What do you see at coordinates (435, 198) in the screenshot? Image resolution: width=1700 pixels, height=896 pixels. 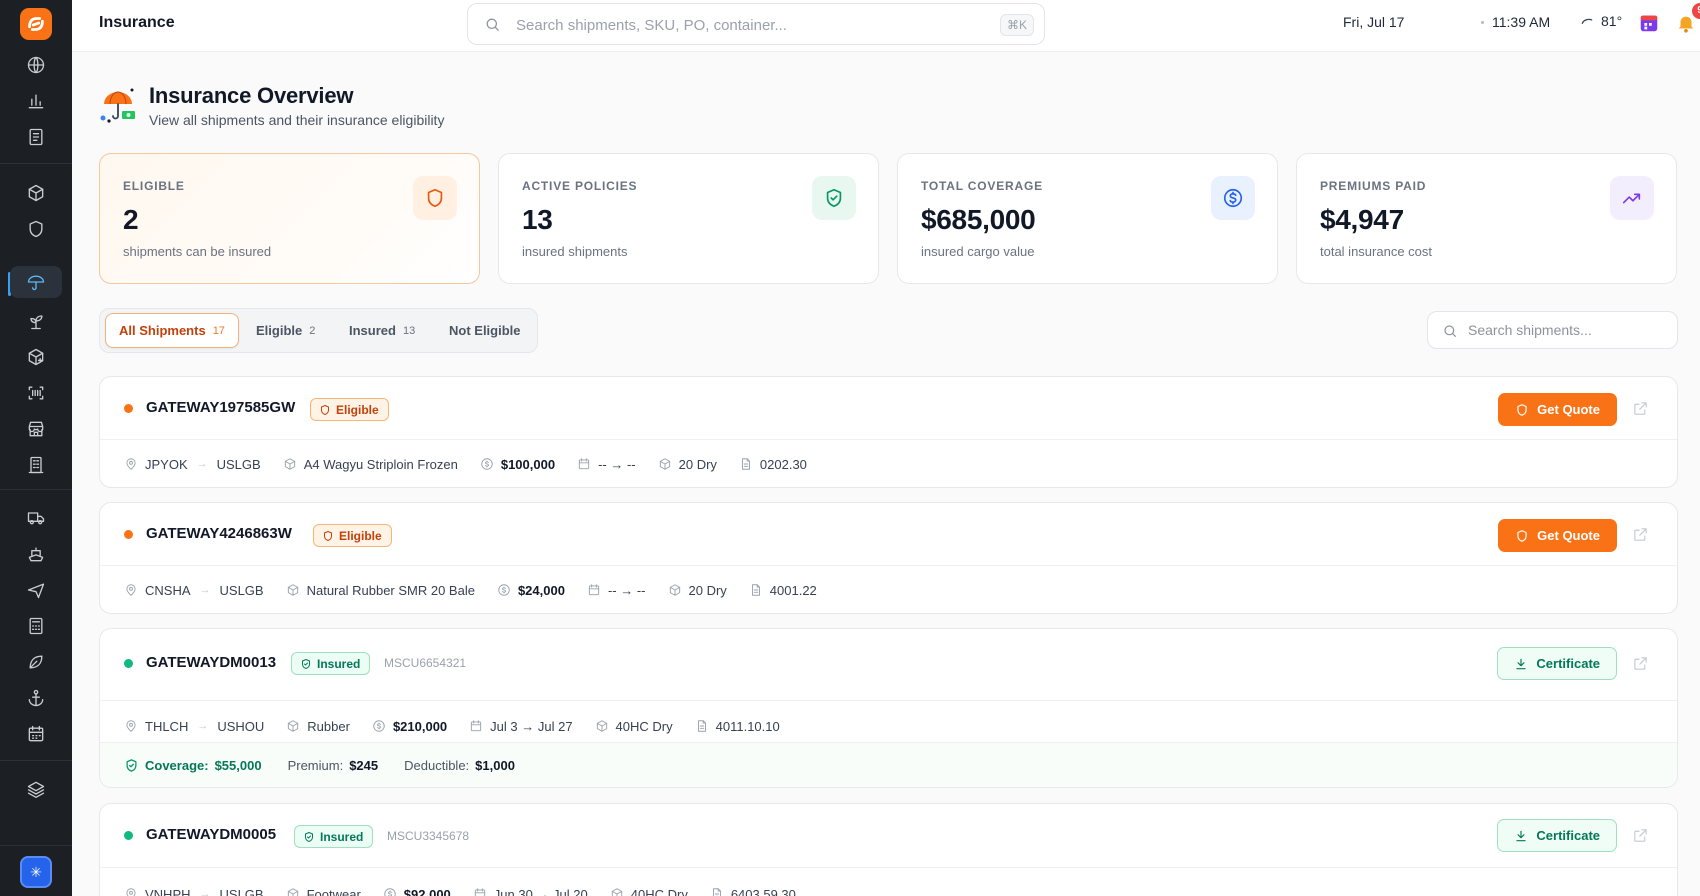 I see `shield-icon` at bounding box center [435, 198].